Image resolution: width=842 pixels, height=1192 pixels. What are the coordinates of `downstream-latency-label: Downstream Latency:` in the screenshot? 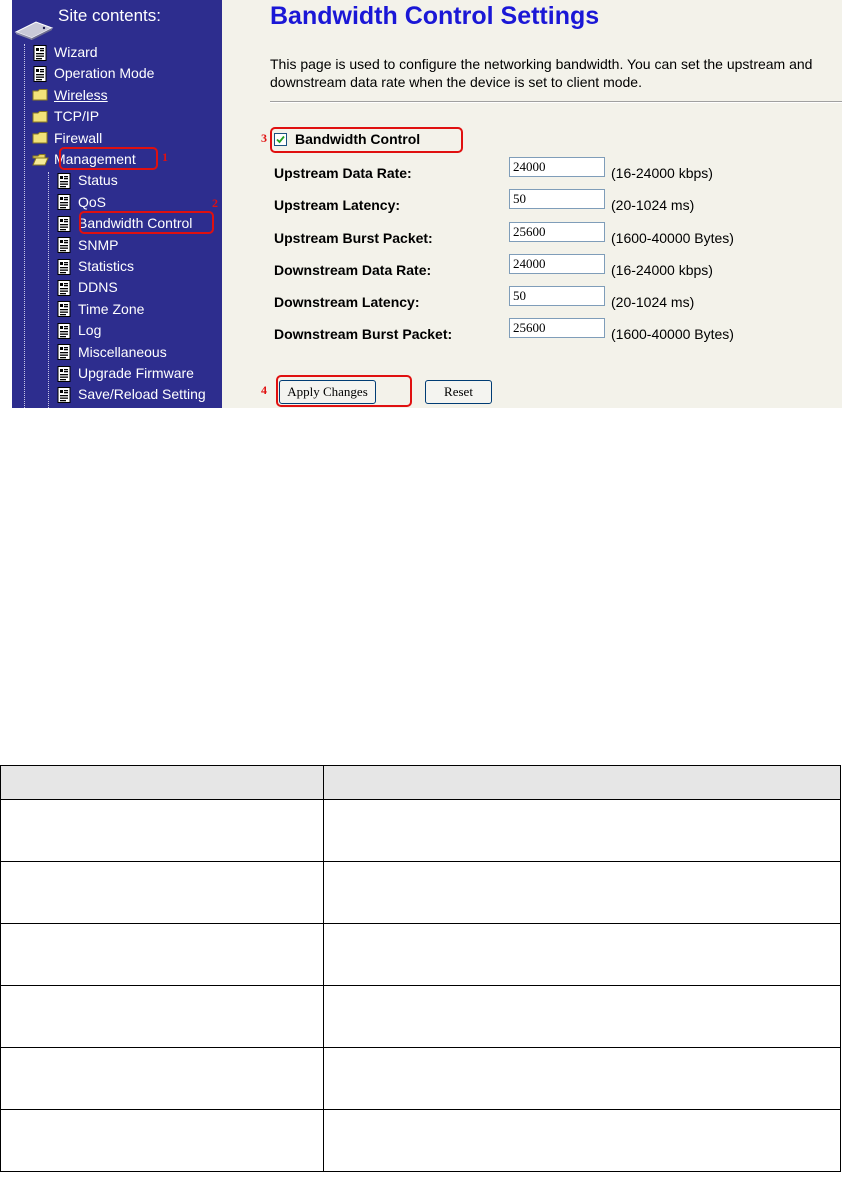 It's located at (347, 302).